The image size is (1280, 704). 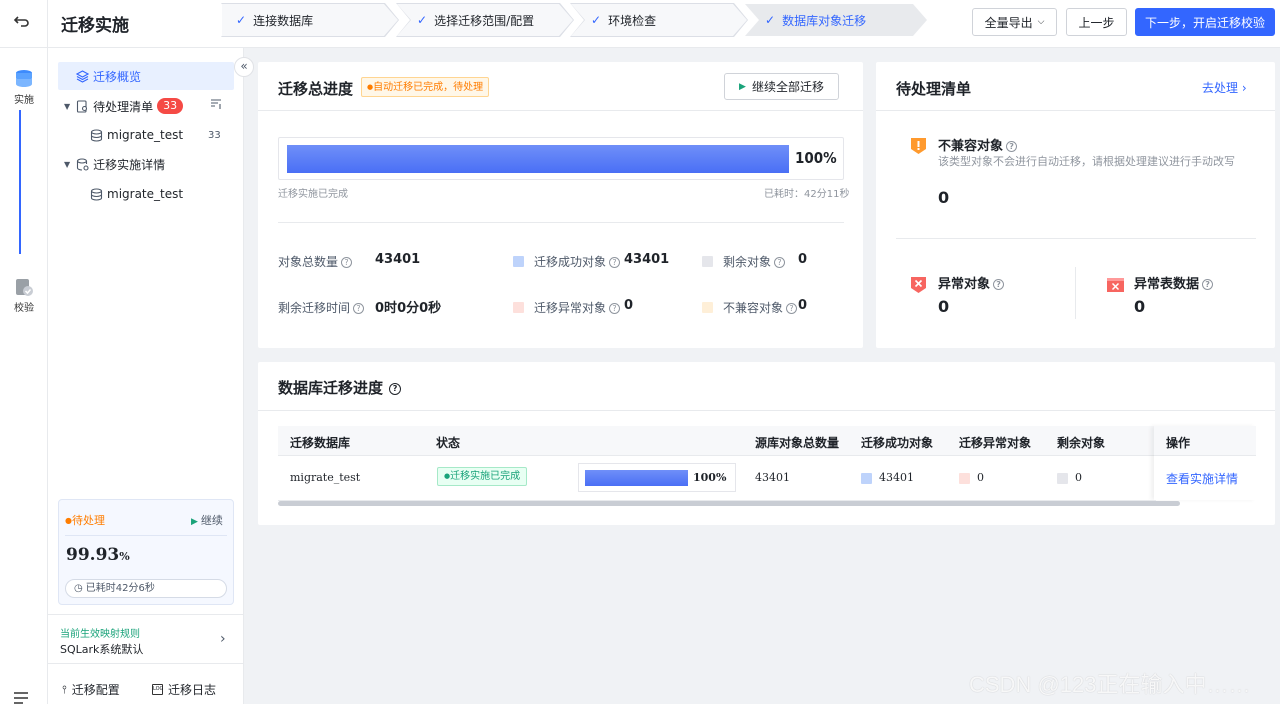 I want to click on col-header: 状态, so click(x=448, y=443).